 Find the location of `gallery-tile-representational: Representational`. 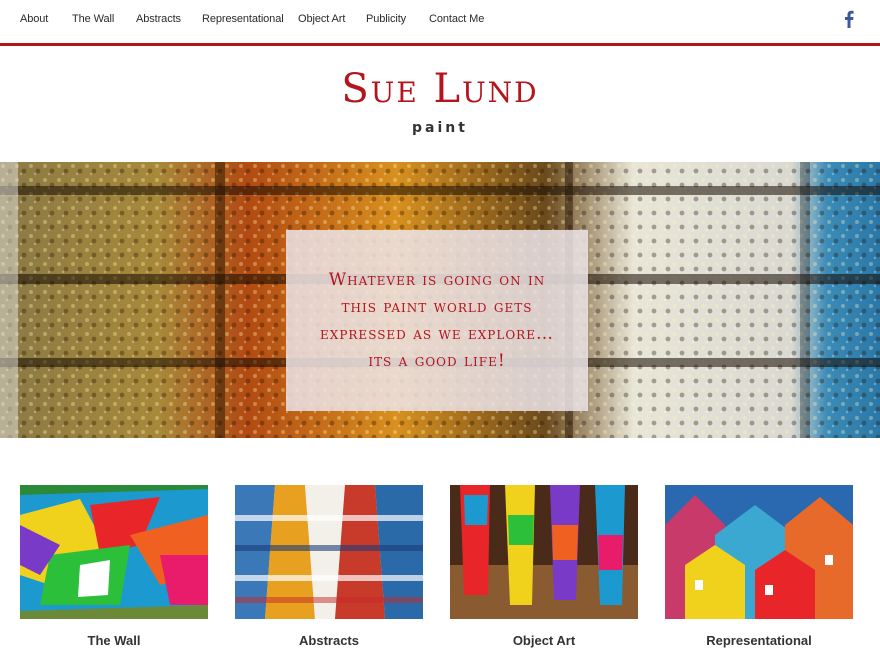

gallery-tile-representational: Representational is located at coordinates (759, 566).